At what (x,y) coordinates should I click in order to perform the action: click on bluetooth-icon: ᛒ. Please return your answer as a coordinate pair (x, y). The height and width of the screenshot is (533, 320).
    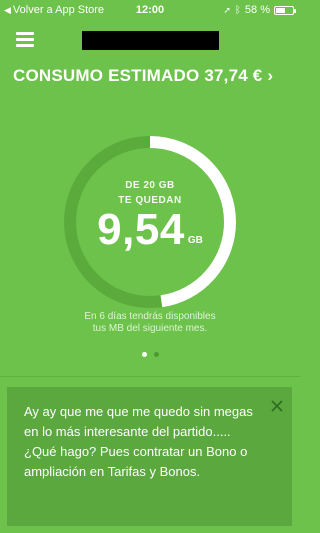
    Looking at the image, I should click on (237, 10).